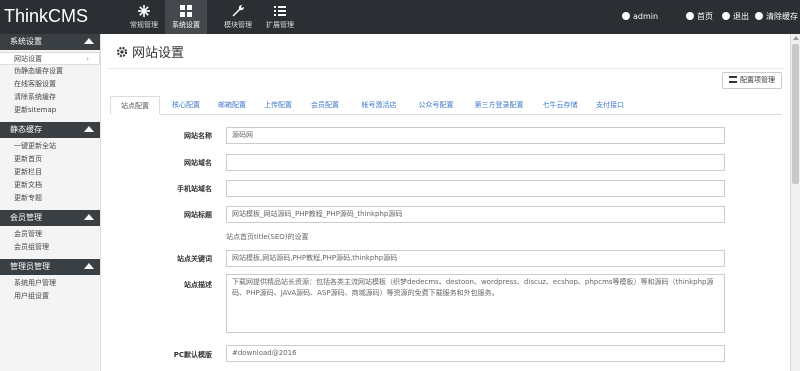 The height and width of the screenshot is (371, 800). What do you see at coordinates (325, 105) in the screenshot?
I see `tab-member: 会员配置` at bounding box center [325, 105].